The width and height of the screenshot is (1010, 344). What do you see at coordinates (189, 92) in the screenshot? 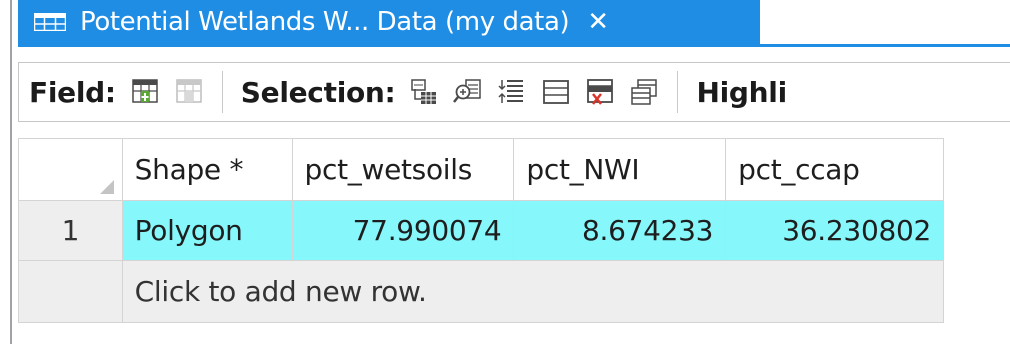
I see `calculate-field-icon` at bounding box center [189, 92].